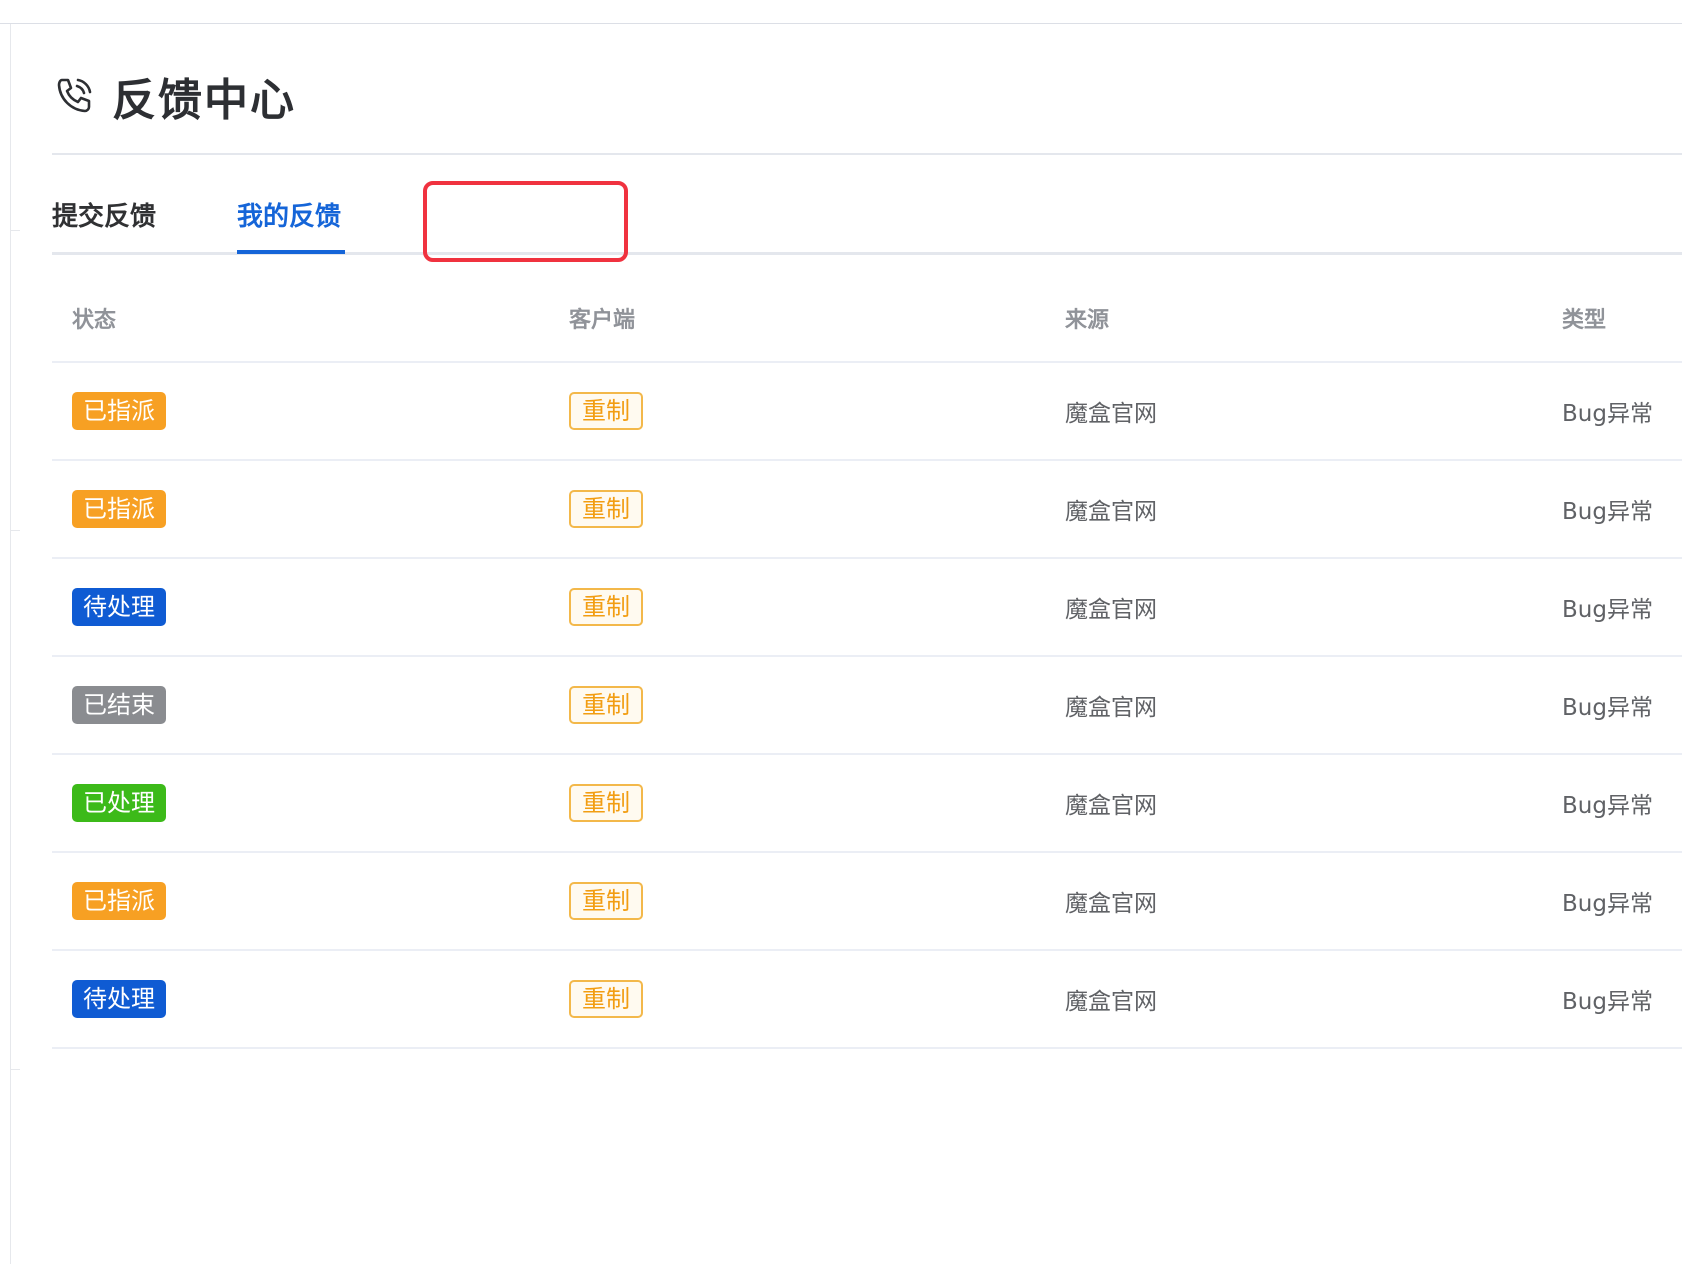 The image size is (1682, 1264). I want to click on column-header-status: 状态, so click(94, 318).